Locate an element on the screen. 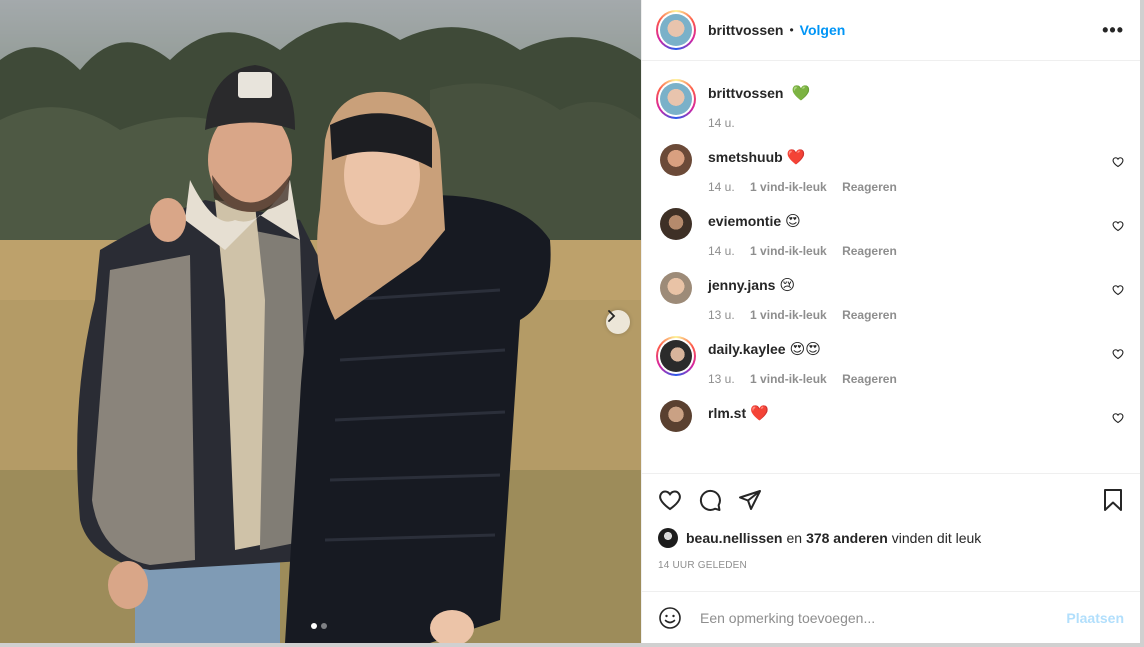  caption-text: 💚 is located at coordinates (801, 93).